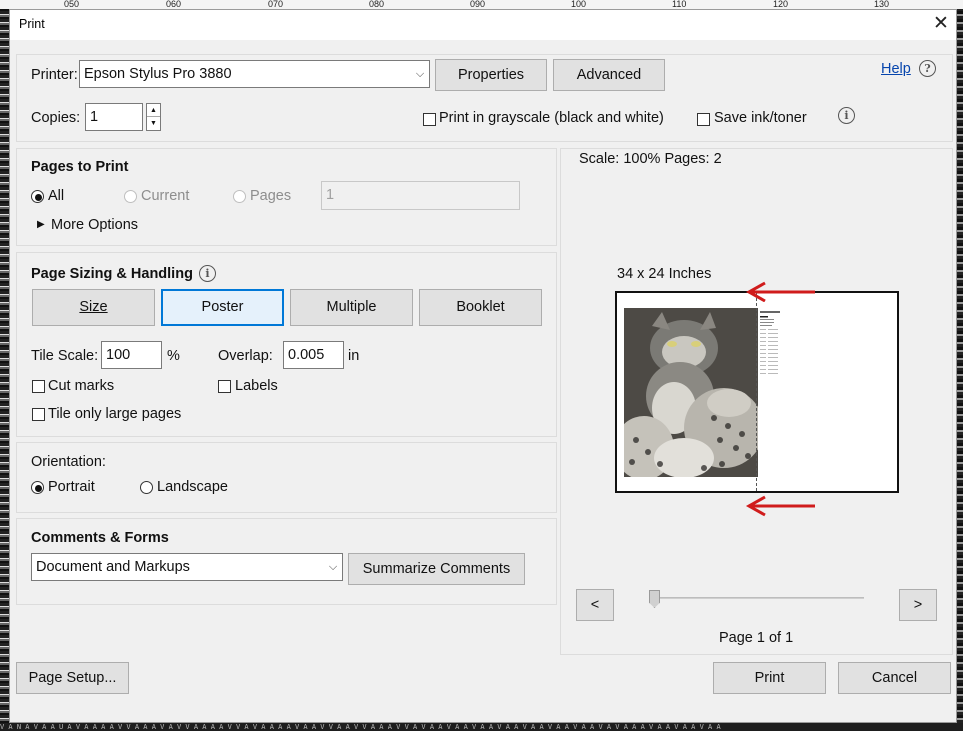  I want to click on cut-marks-label: Cut marks, so click(81, 386).